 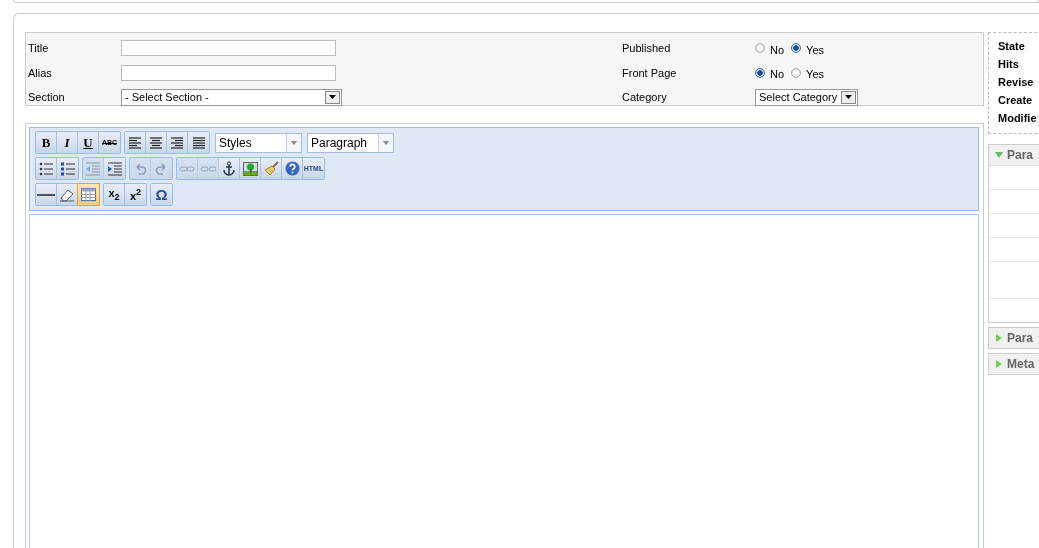 I want to click on align-center-button, so click(x=156, y=142).